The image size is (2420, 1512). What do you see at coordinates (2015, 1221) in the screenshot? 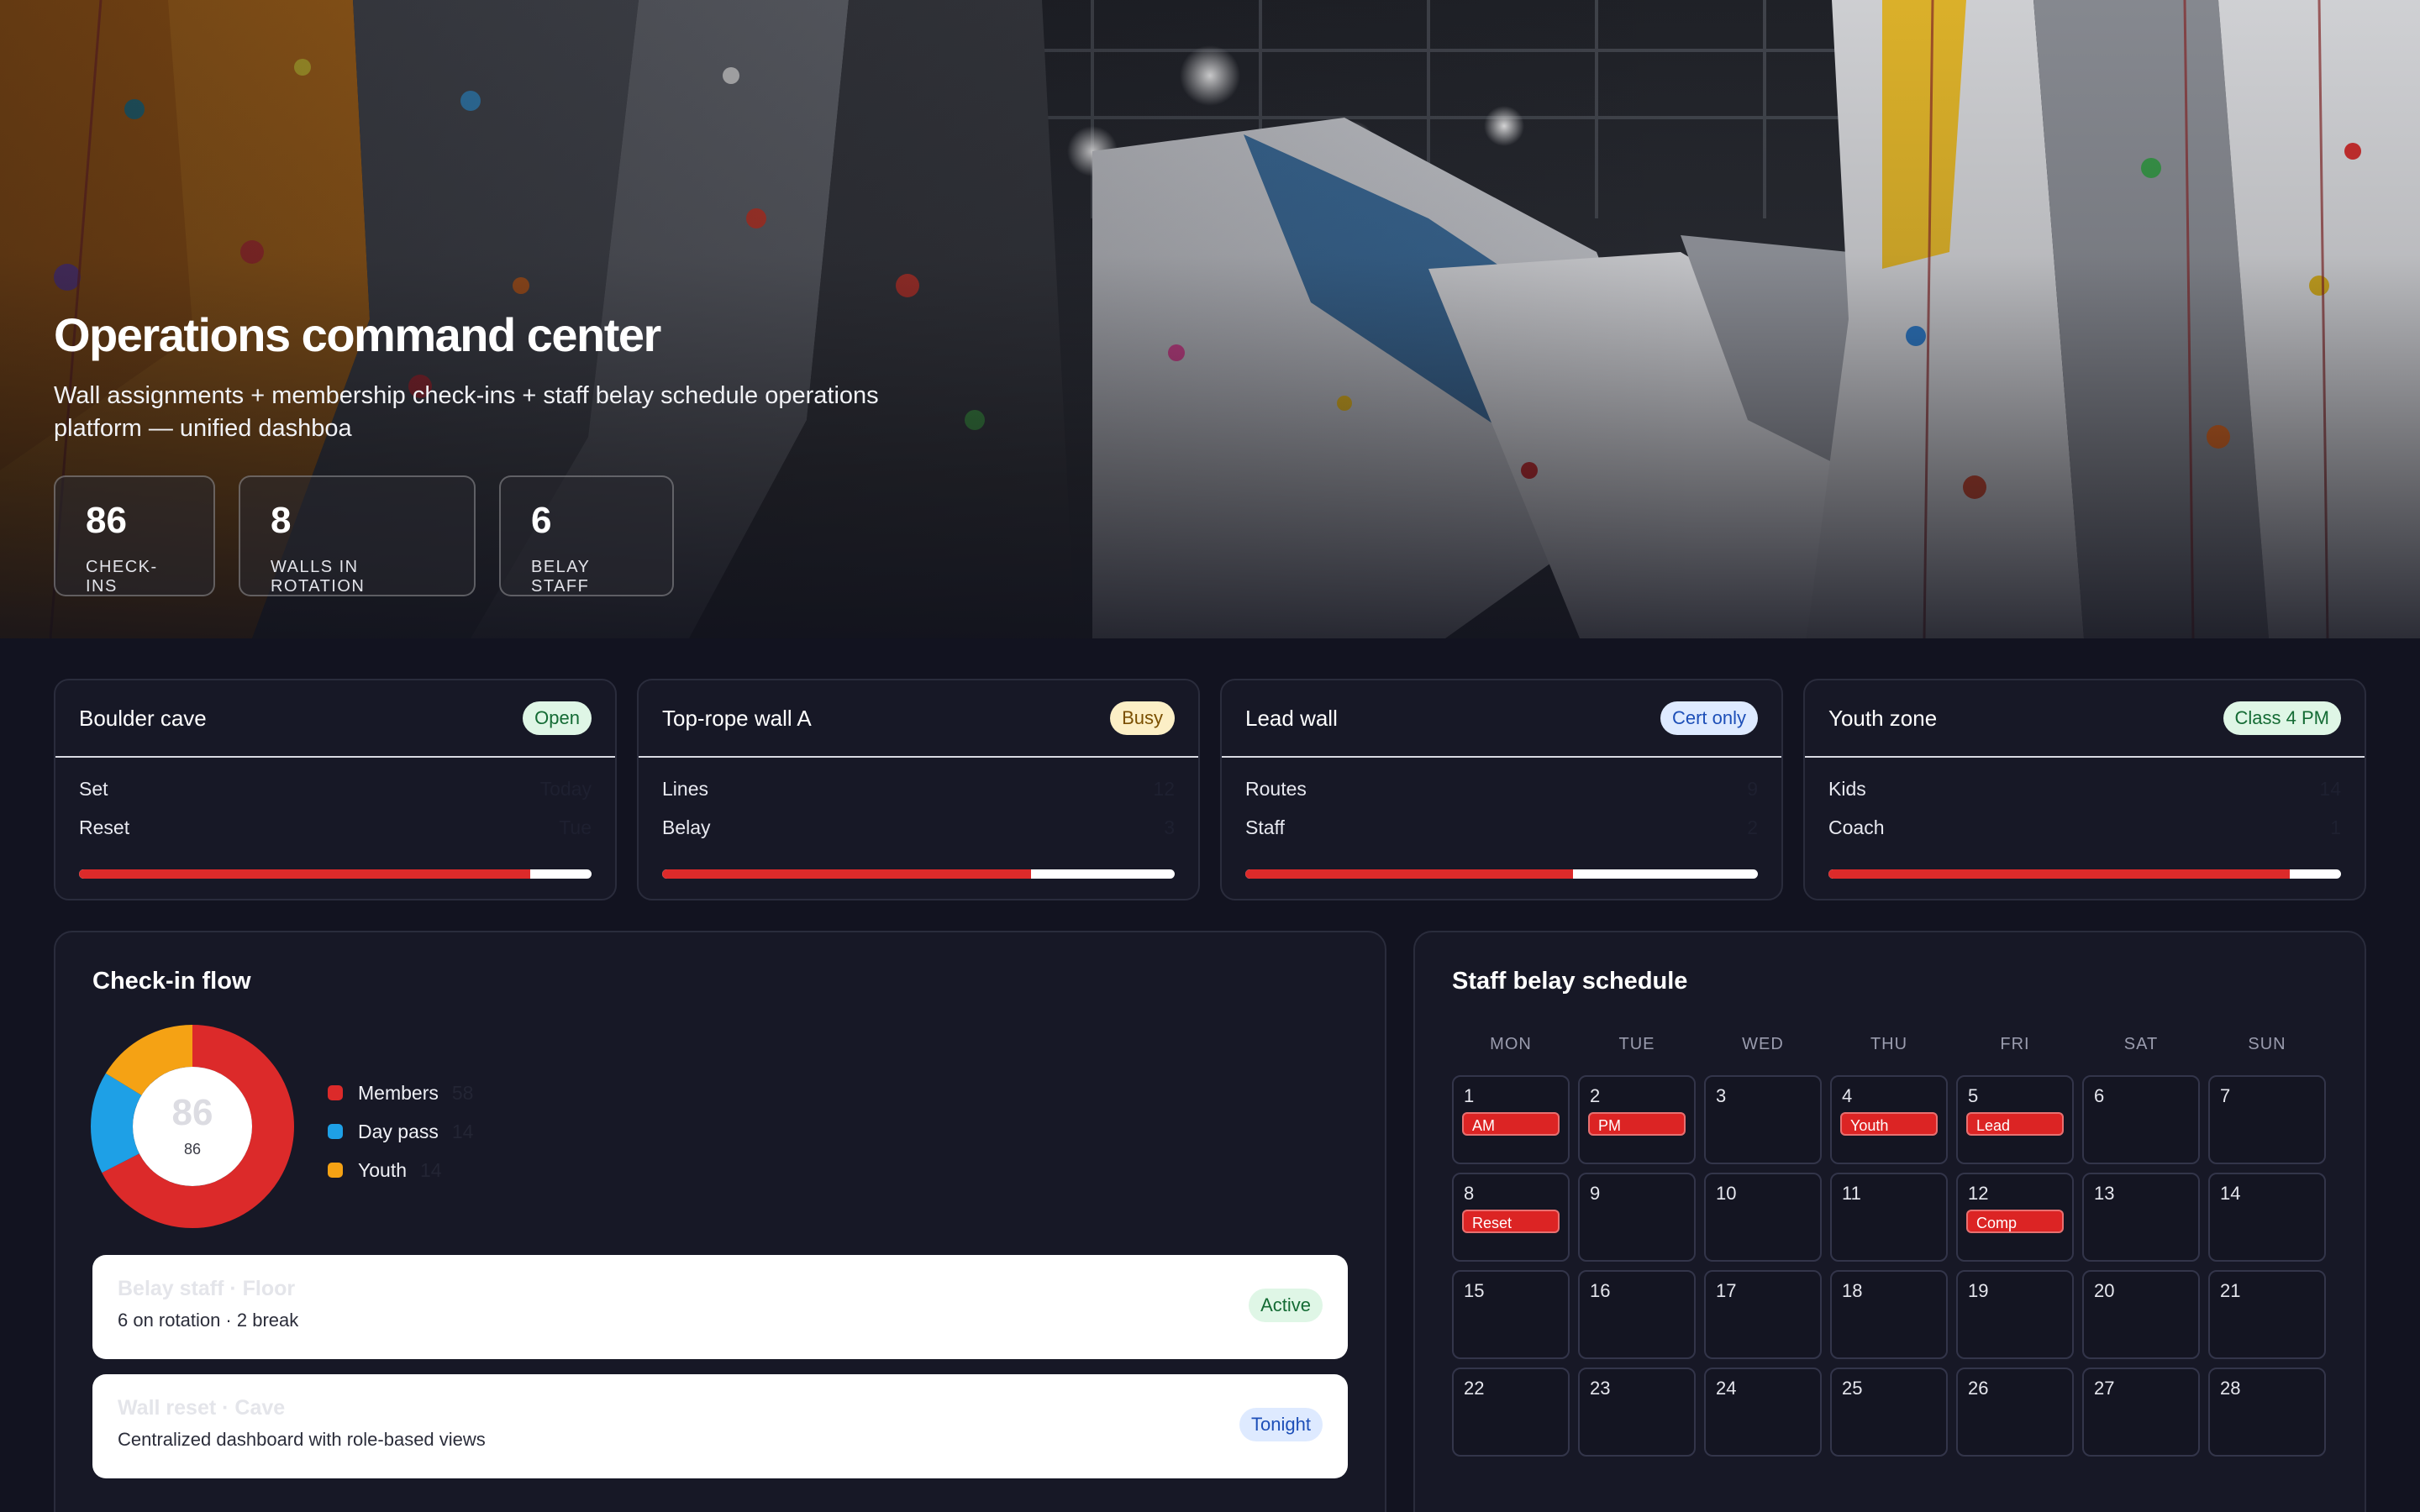
I see `calendar-event: Comp` at bounding box center [2015, 1221].